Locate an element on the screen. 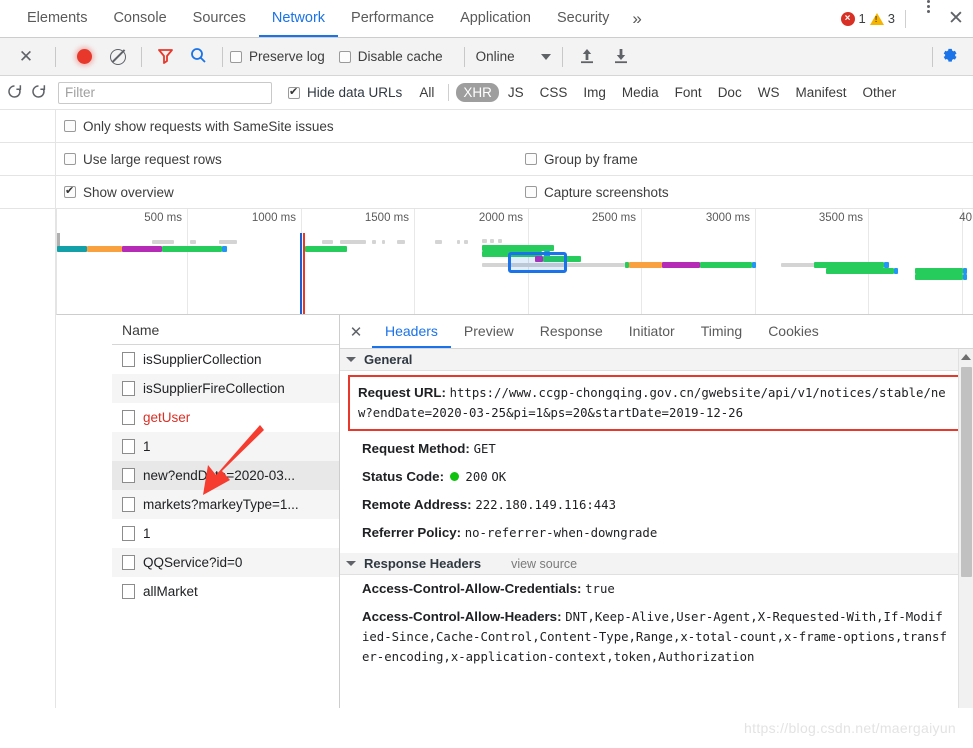 The image size is (973, 748). view-source-link: view source is located at coordinates (544, 564).